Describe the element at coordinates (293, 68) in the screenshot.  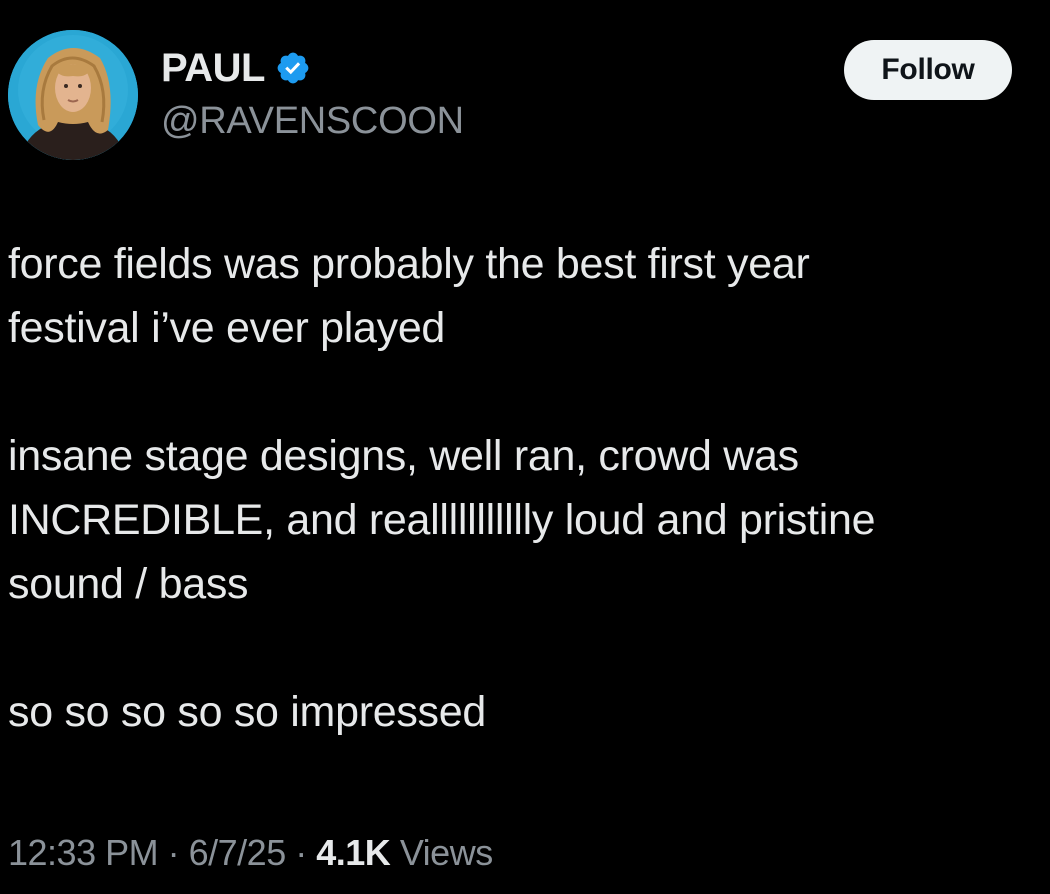
I see `verified-badge-icon` at that location.